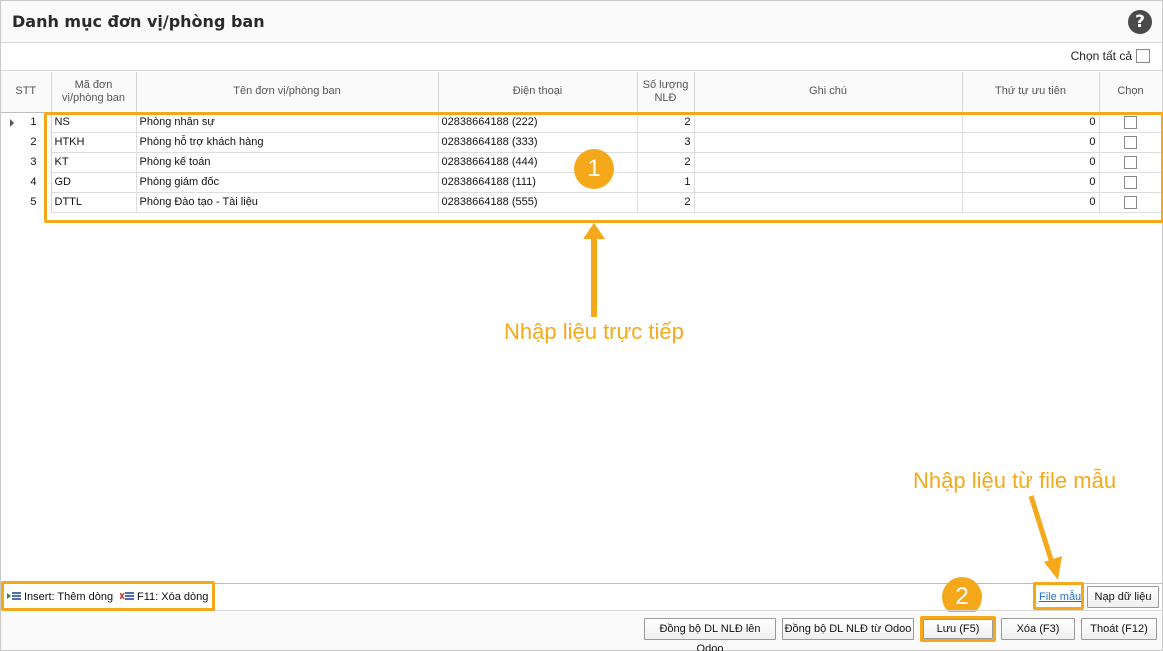 The image size is (1163, 651). What do you see at coordinates (594, 331) in the screenshot?
I see `direct-entry-label: Nhập liệu trực tiếp` at bounding box center [594, 331].